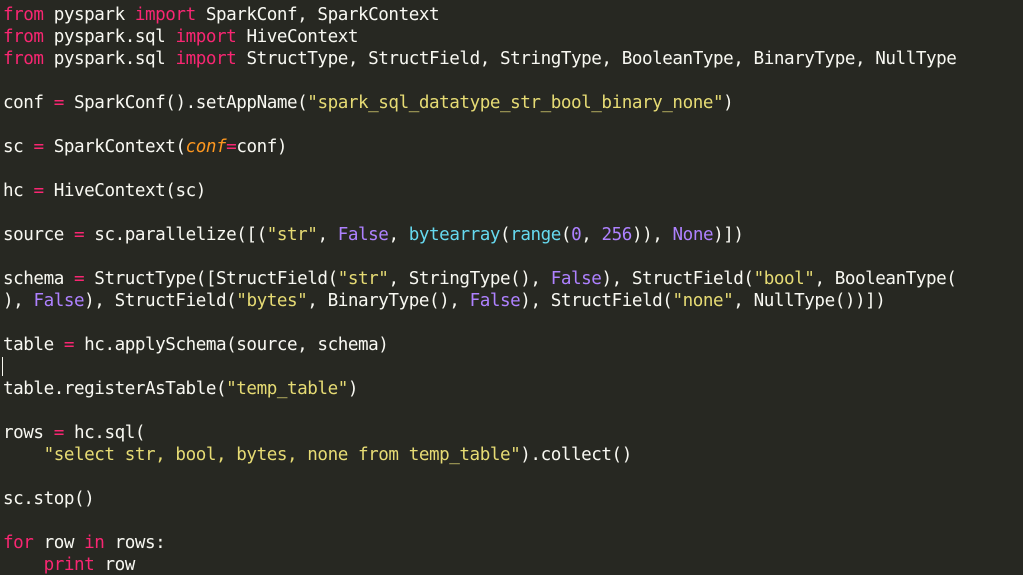 The height and width of the screenshot is (575, 1023). What do you see at coordinates (535, 235) in the screenshot?
I see `code-token-bi: range` at bounding box center [535, 235].